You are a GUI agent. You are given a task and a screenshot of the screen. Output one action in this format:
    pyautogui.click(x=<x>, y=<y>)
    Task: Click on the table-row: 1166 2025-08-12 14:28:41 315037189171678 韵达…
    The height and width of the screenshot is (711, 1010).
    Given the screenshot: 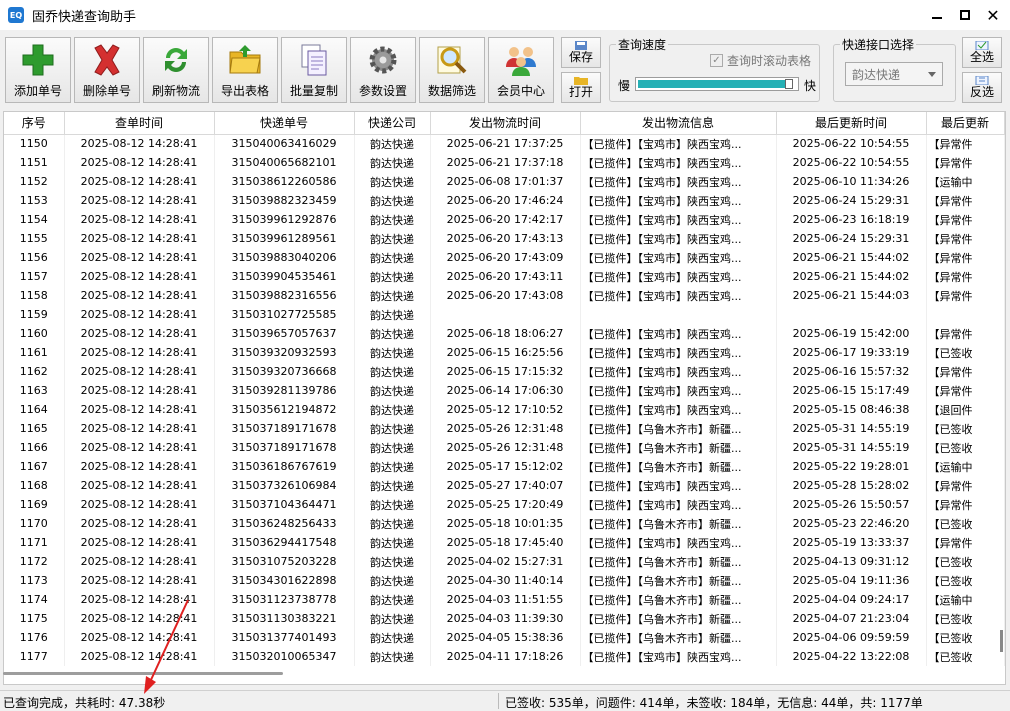 What is the action you would take?
    pyautogui.click(x=504, y=447)
    